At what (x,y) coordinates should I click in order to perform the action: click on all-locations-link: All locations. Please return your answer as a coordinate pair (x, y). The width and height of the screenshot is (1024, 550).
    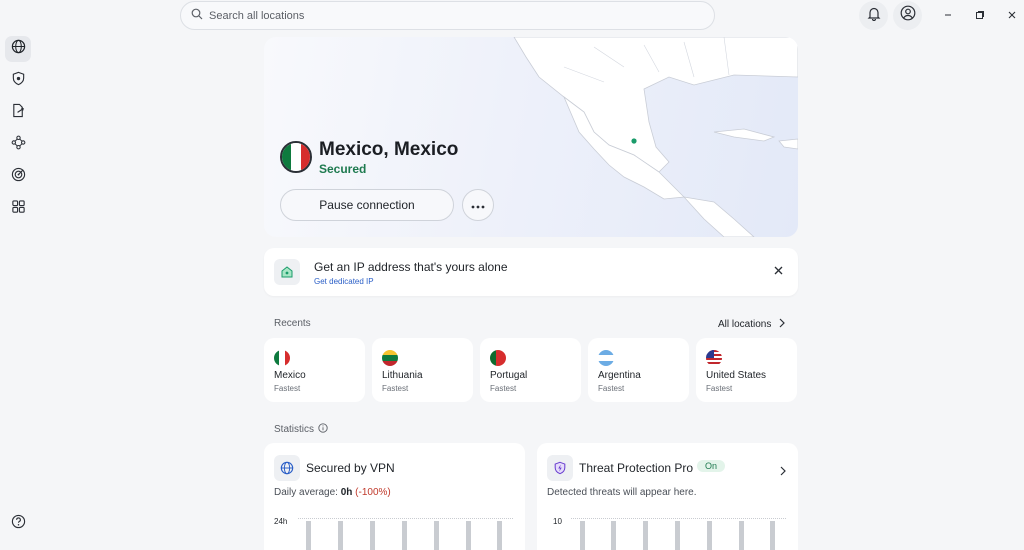
    Looking at the image, I should click on (752, 324).